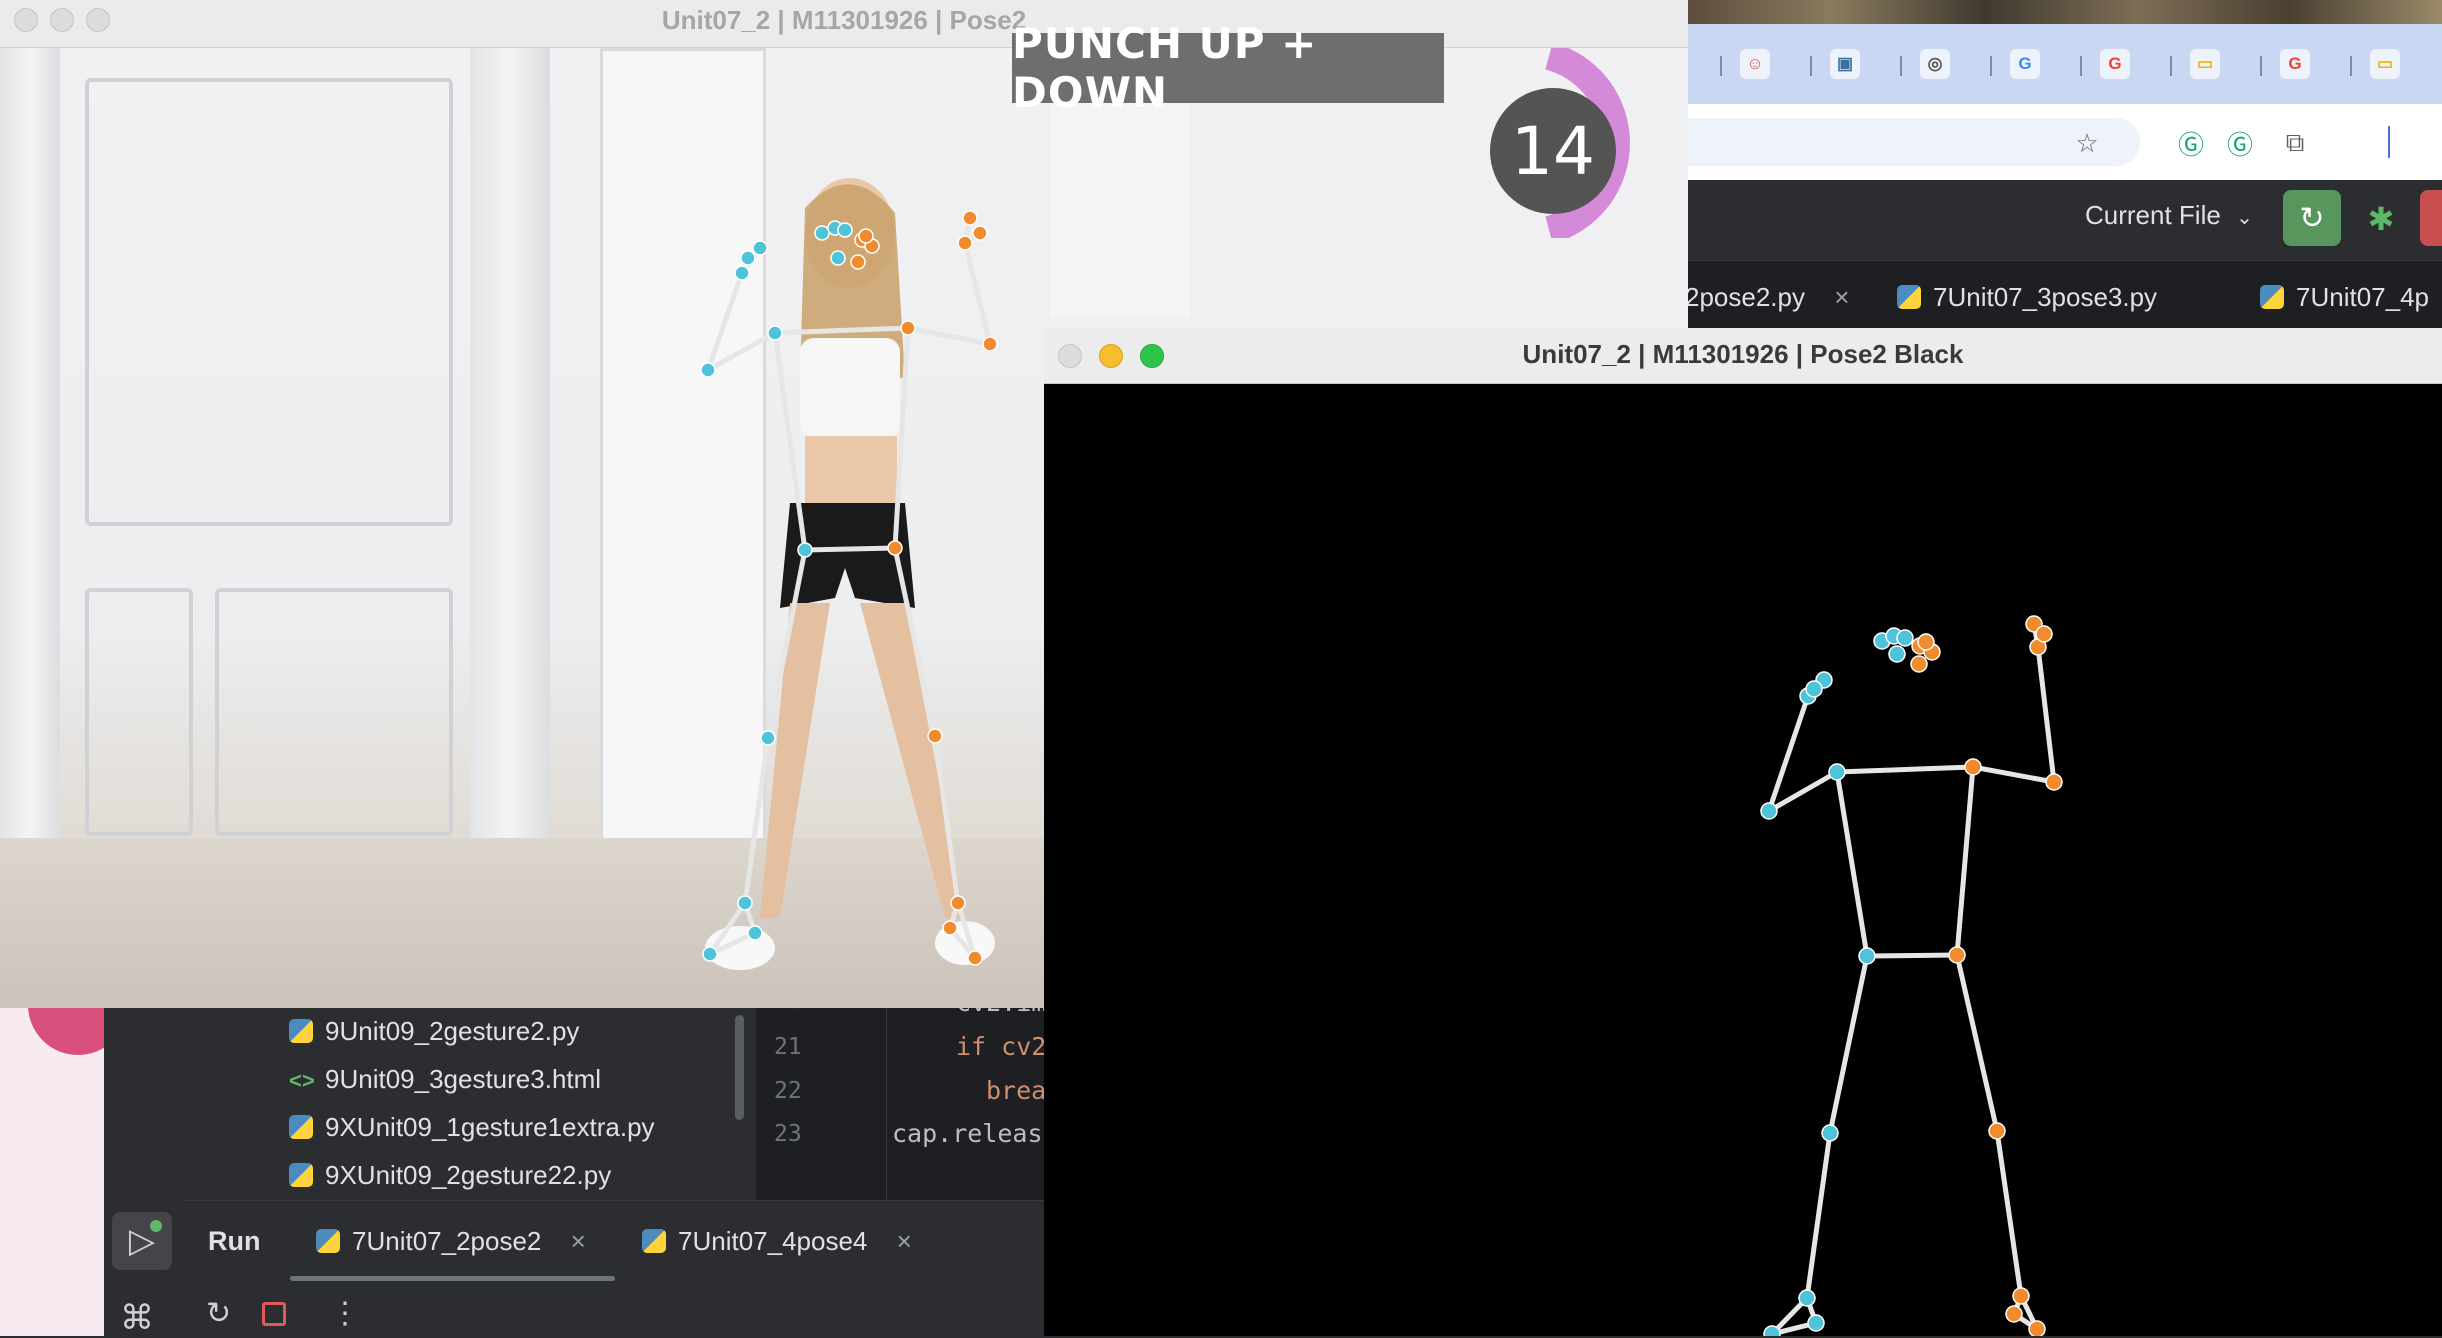 The height and width of the screenshot is (1338, 2442). I want to click on countdown-timer: 14, so click(1553, 151).